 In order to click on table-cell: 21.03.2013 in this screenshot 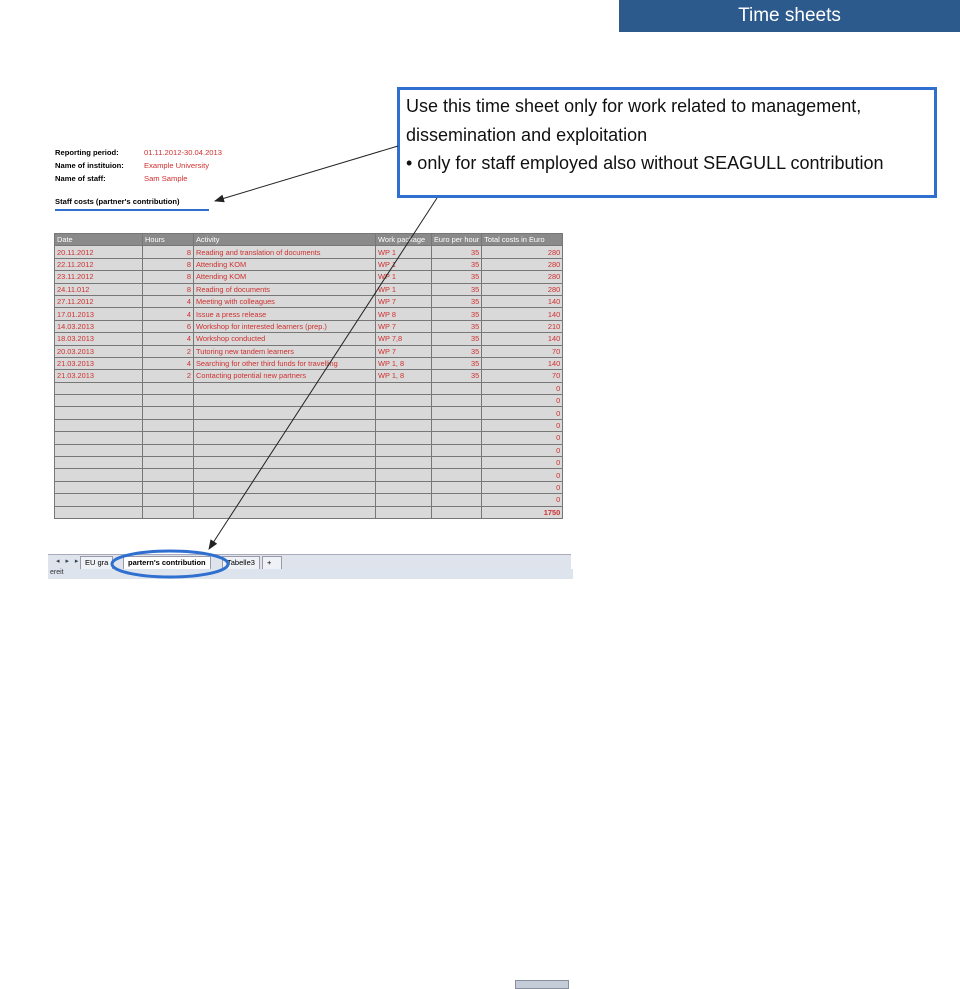, I will do `click(98, 376)`.